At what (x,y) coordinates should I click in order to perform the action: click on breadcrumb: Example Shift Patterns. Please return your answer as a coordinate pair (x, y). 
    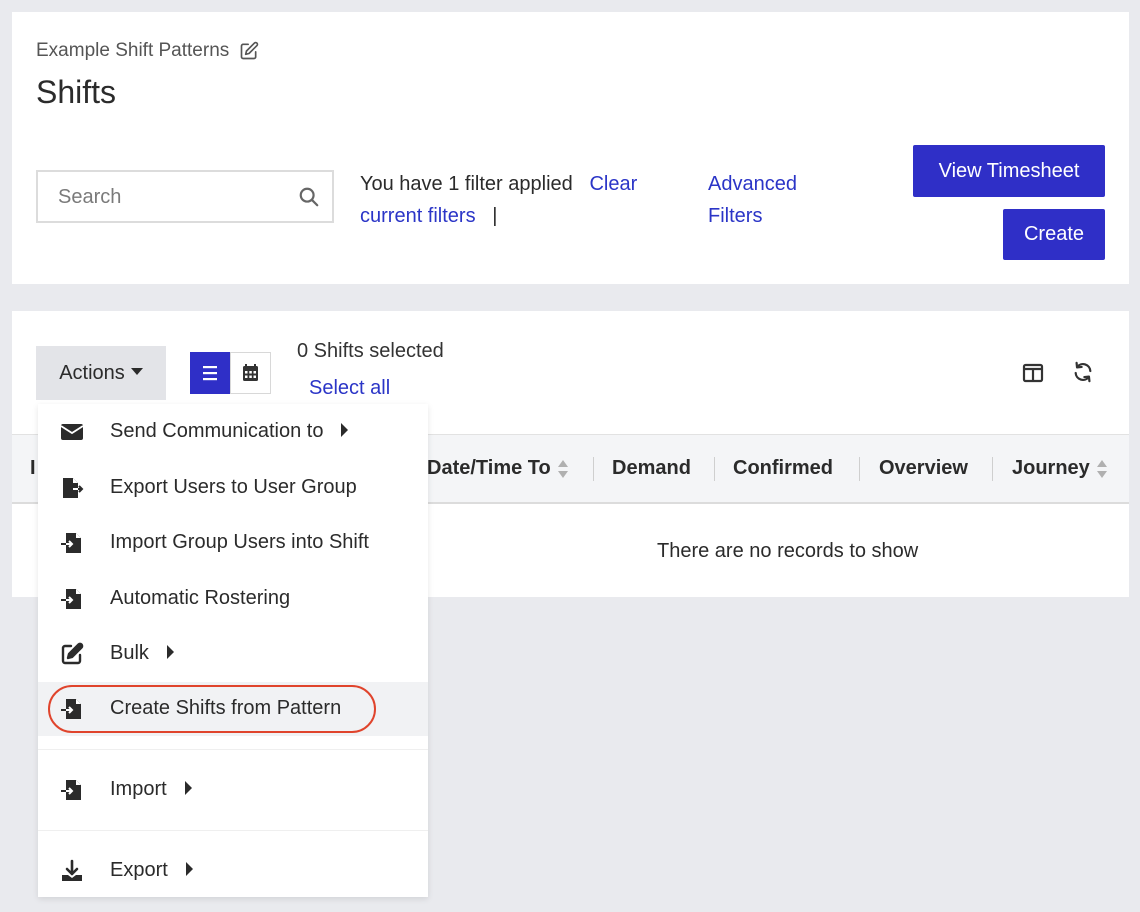
    Looking at the image, I should click on (147, 51).